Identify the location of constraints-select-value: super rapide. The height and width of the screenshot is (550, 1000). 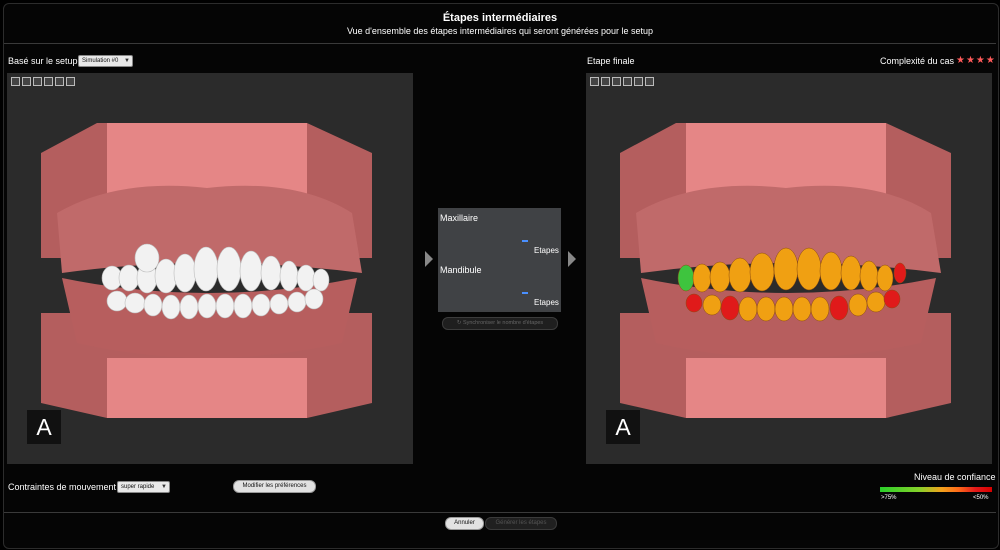
(138, 487).